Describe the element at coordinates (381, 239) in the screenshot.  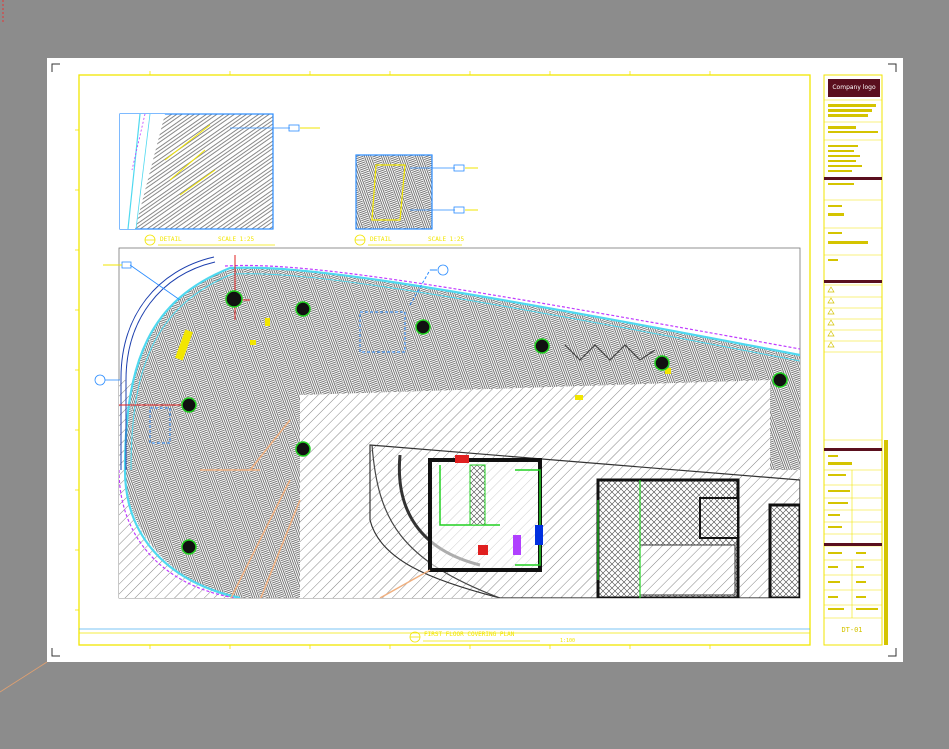
I see `detail-2-label: DETAIL` at that location.